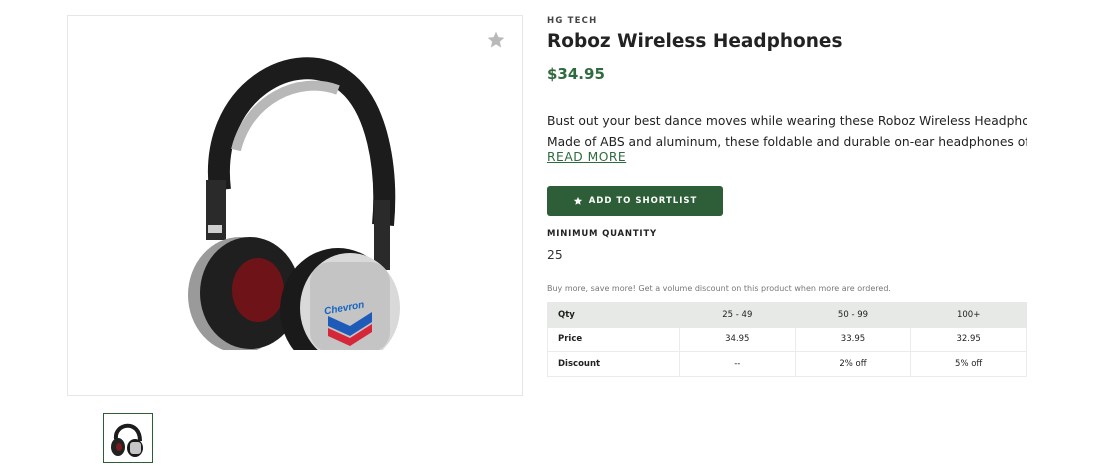 This screenshot has width=1100, height=470. What do you see at coordinates (586, 157) in the screenshot?
I see `read-more-link: READ MORE` at bounding box center [586, 157].